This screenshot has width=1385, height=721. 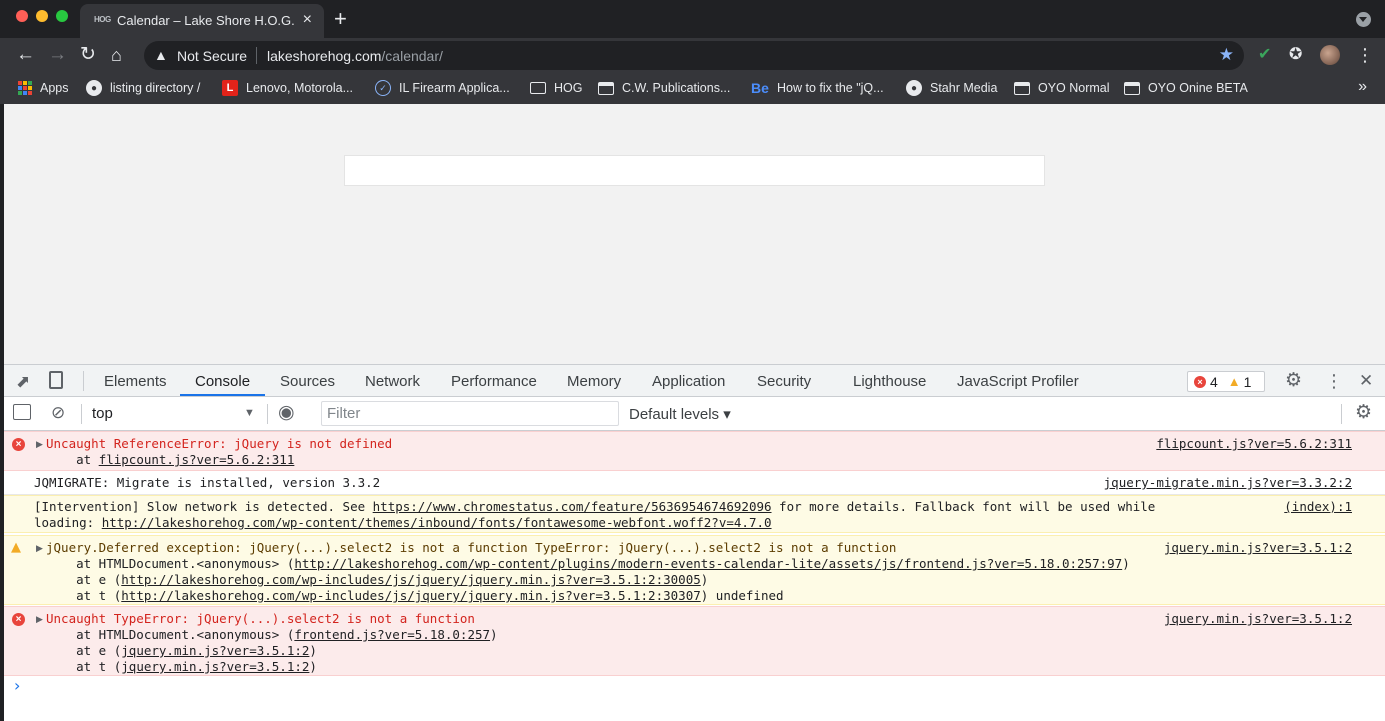 What do you see at coordinates (1362, 87) in the screenshot?
I see `bookmarks-overflow-icon: »` at bounding box center [1362, 87].